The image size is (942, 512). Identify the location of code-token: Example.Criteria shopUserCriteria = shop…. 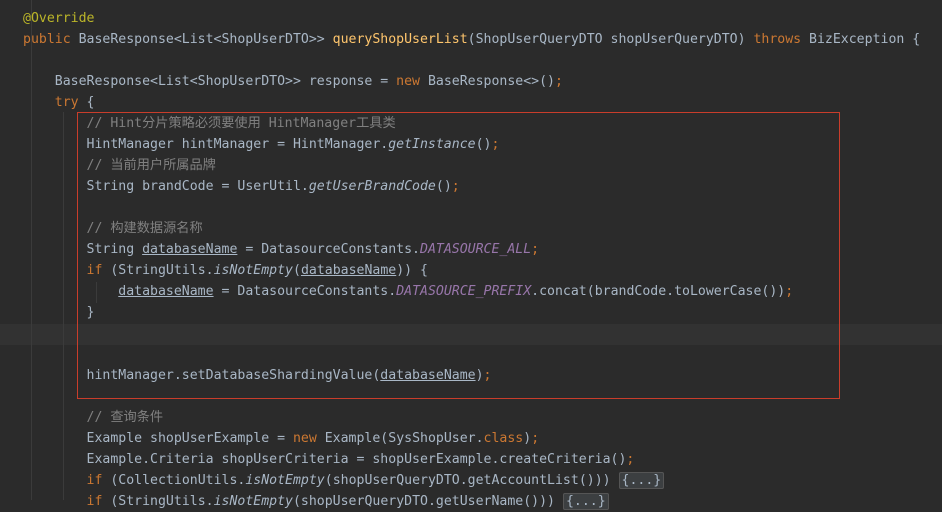
(356, 459).